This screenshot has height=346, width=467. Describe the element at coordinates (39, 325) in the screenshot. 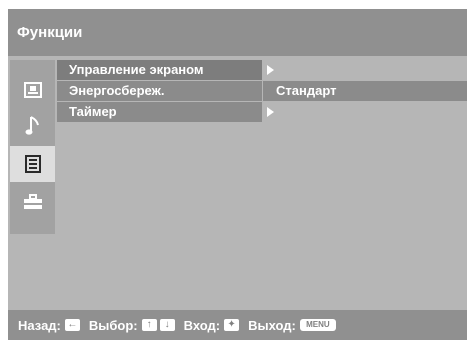

I see `back-label: Назад:` at that location.